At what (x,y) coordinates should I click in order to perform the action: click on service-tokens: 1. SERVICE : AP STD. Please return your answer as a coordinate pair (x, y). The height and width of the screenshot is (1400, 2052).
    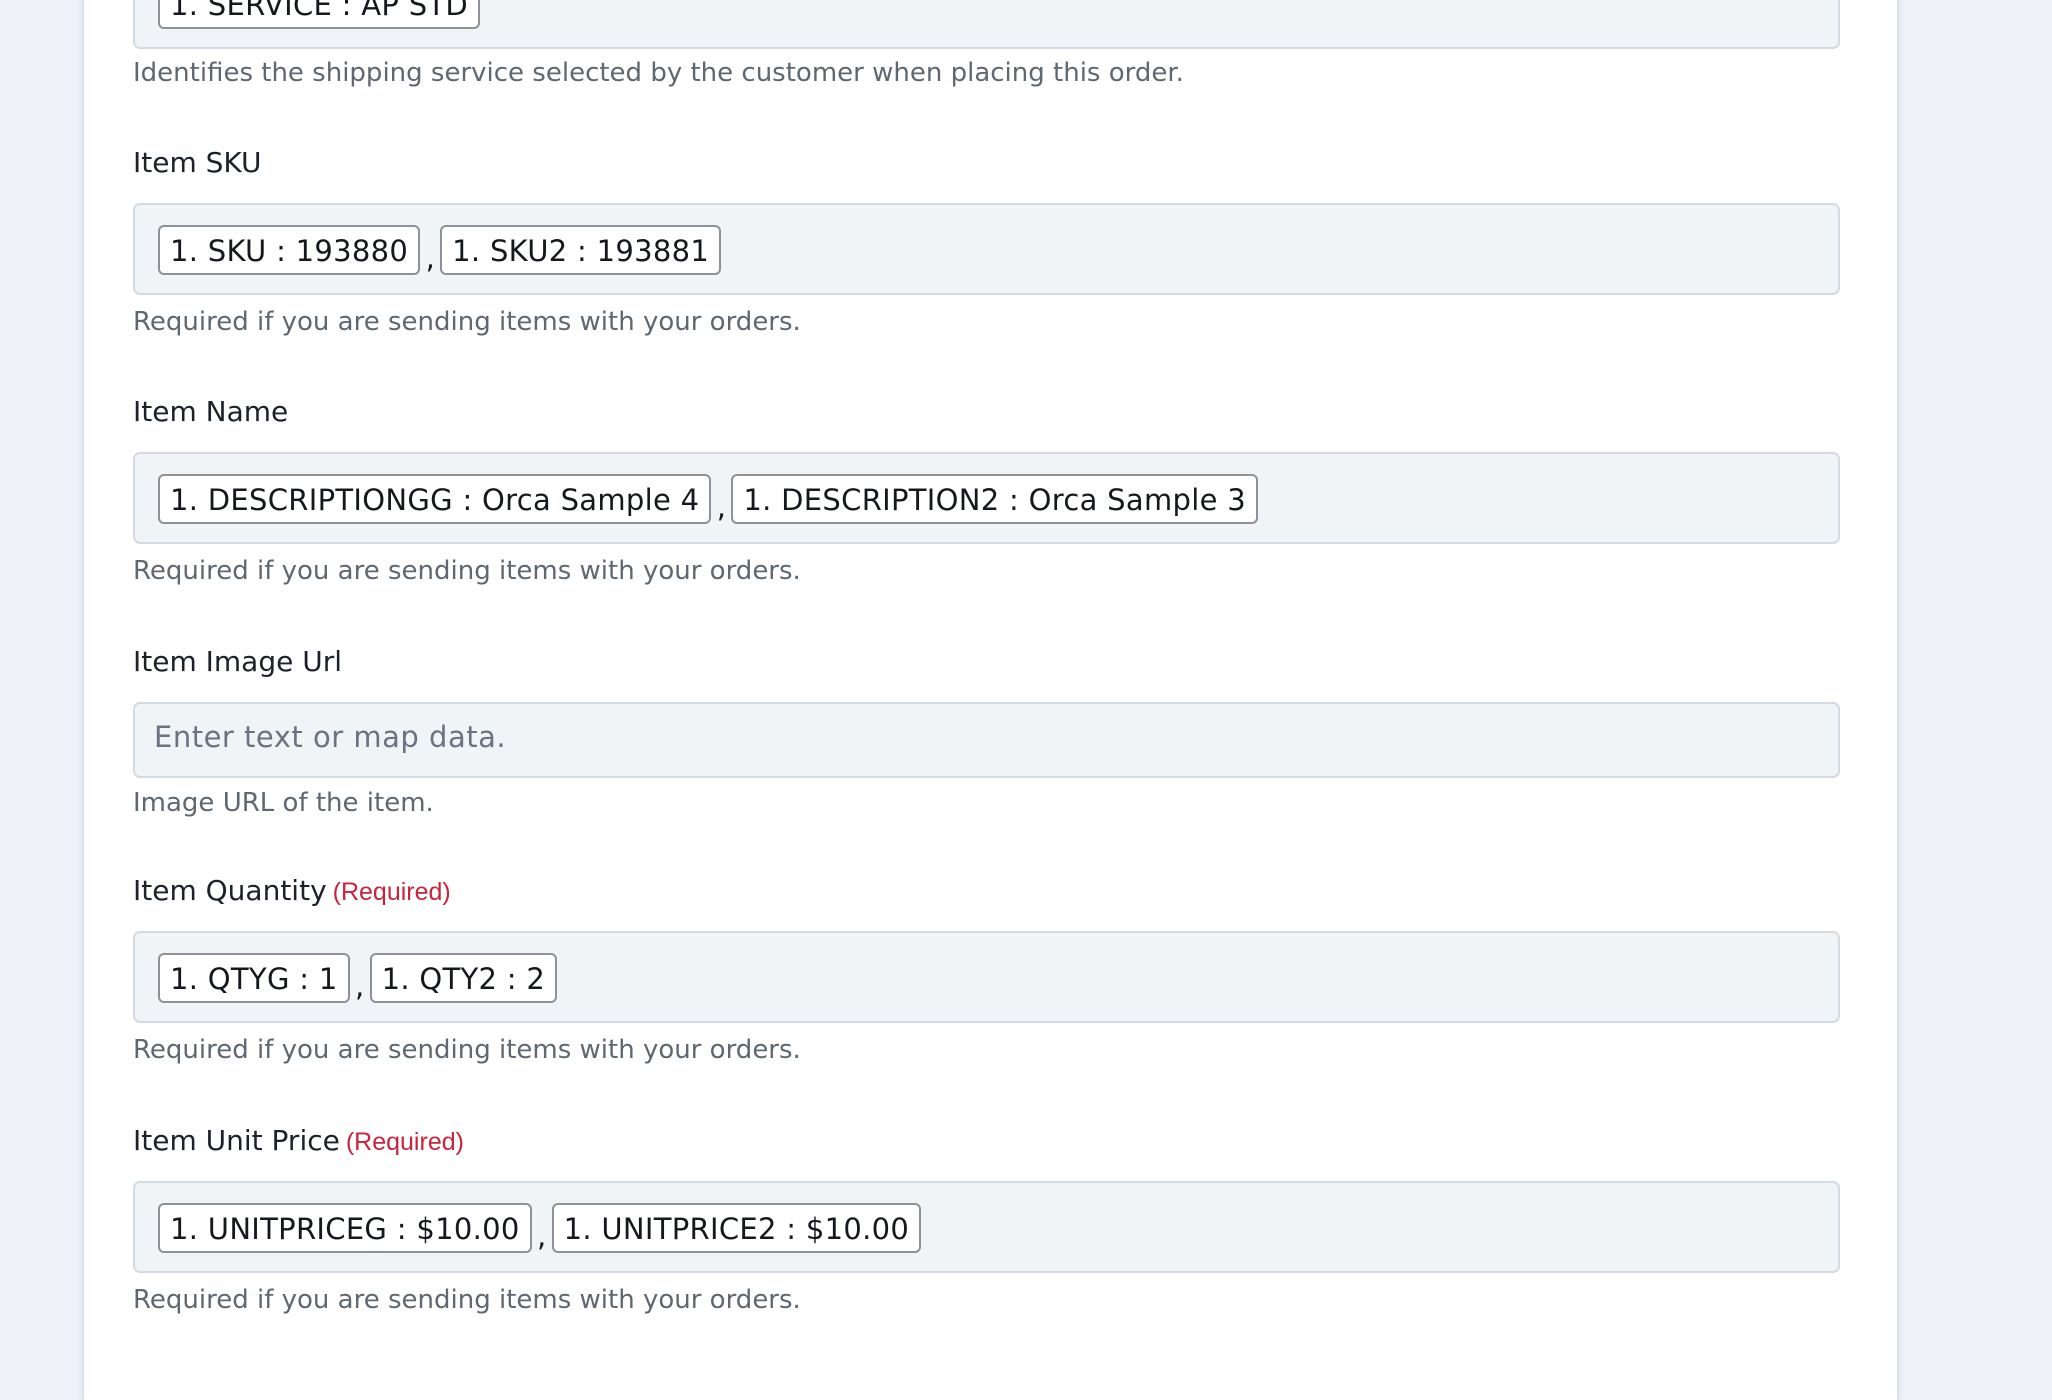
    Looking at the image, I should click on (319, 14).